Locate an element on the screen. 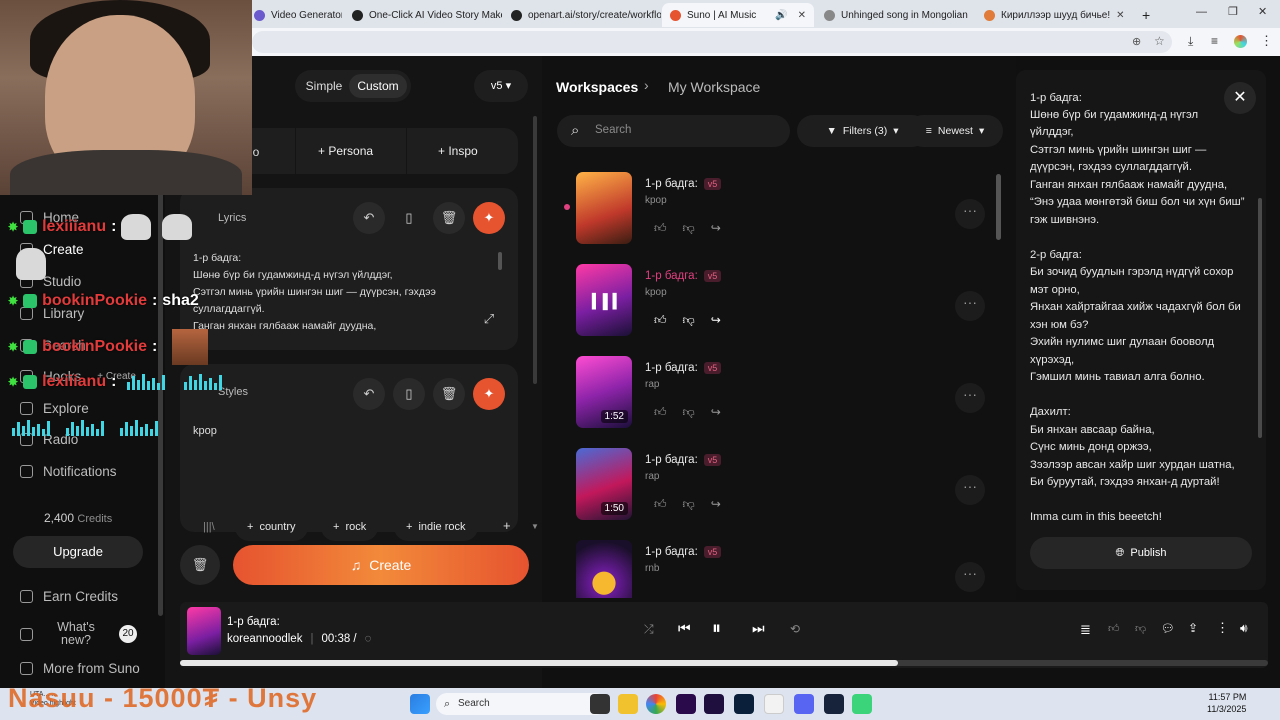  comment-icon: 💬︎ is located at coordinates (1168, 628).